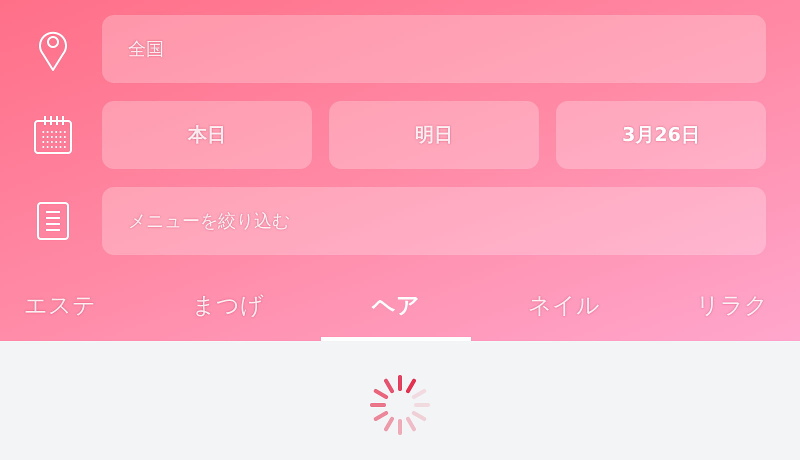 The image size is (800, 460). Describe the element at coordinates (72, 307) in the screenshot. I see `category-tab: エステ` at that location.